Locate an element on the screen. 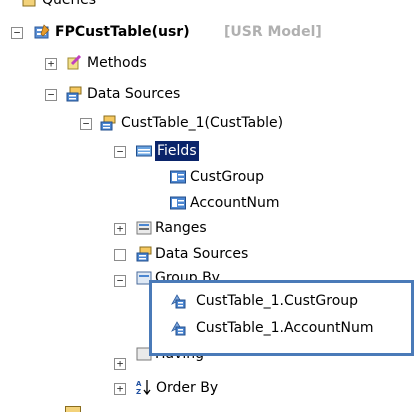  tree-node-label: CustGroup is located at coordinates (227, 177).